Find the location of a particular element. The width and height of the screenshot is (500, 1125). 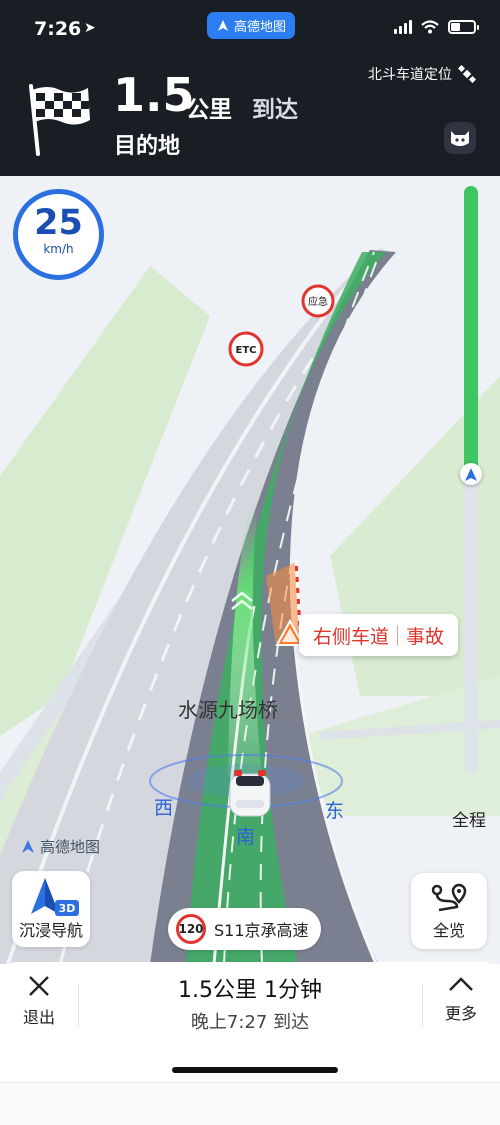

app-badge: 高德地图 is located at coordinates (251, 25).